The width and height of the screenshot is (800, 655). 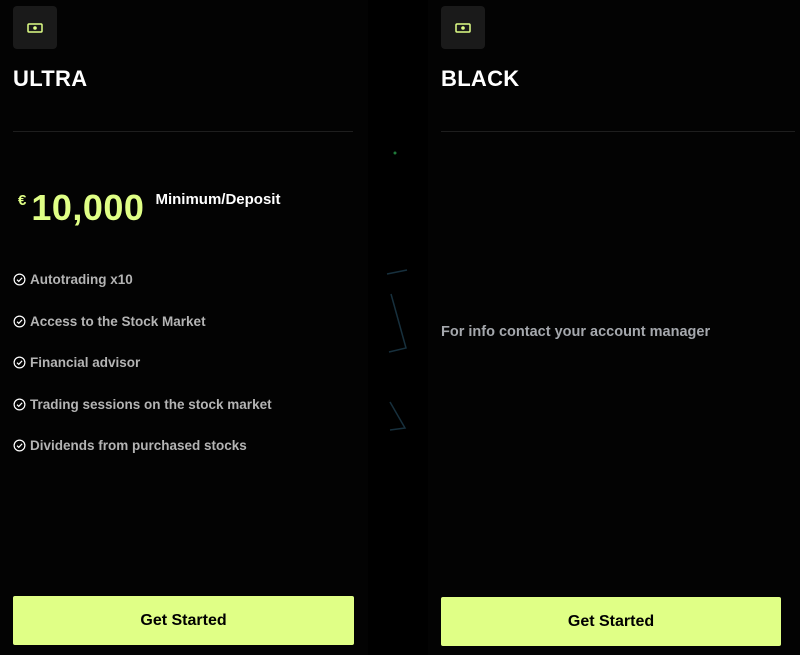 I want to click on feature-label: Access to the Stock Market, so click(x=118, y=321).